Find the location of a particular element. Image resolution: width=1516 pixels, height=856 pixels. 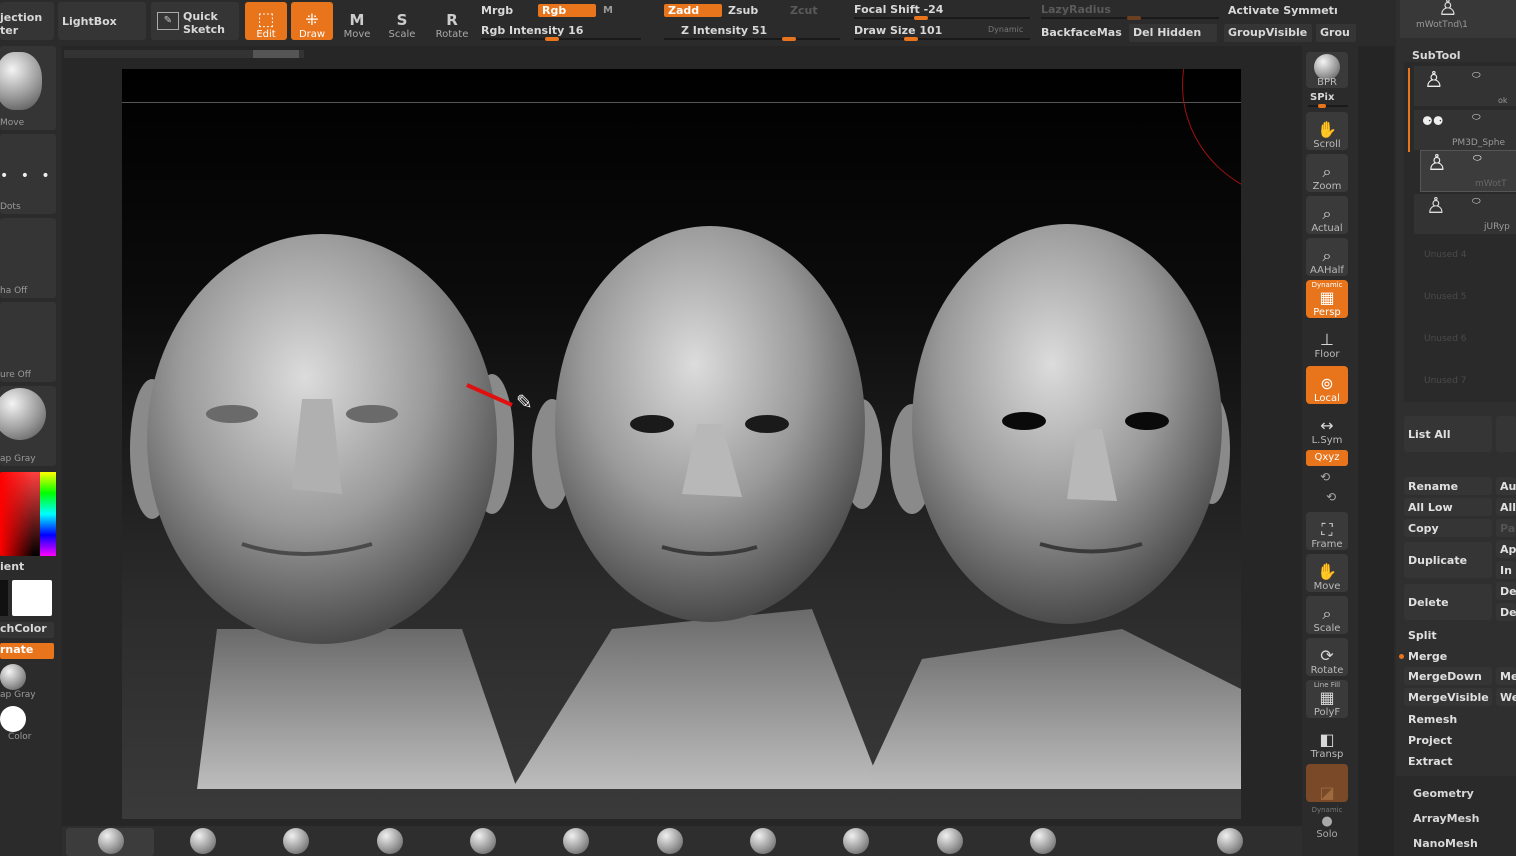

tool-thumbnail: ♙ mWotTnd\1 is located at coordinates (1458, 19).